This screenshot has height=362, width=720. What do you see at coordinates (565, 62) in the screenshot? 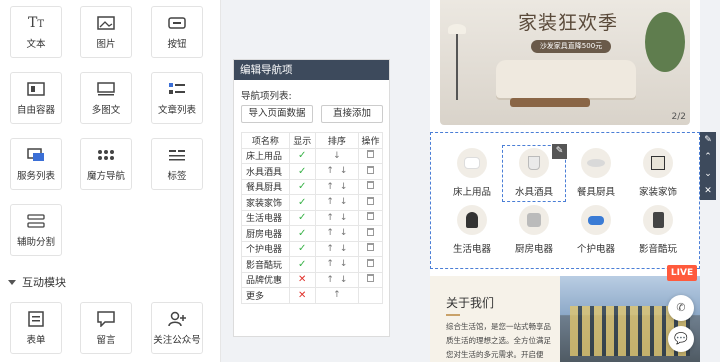
I see `promo-banner: 家装狂欢季 沙发家具直降500元 2/2` at bounding box center [565, 62].